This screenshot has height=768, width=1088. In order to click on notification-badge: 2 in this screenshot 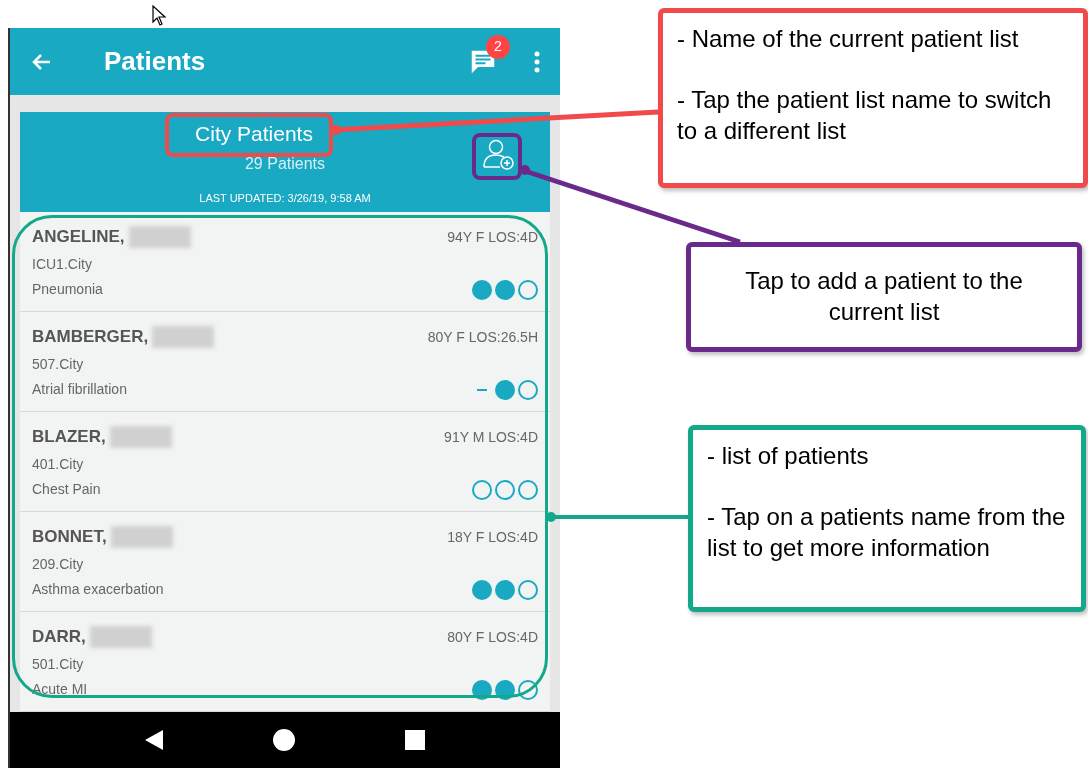, I will do `click(498, 46)`.